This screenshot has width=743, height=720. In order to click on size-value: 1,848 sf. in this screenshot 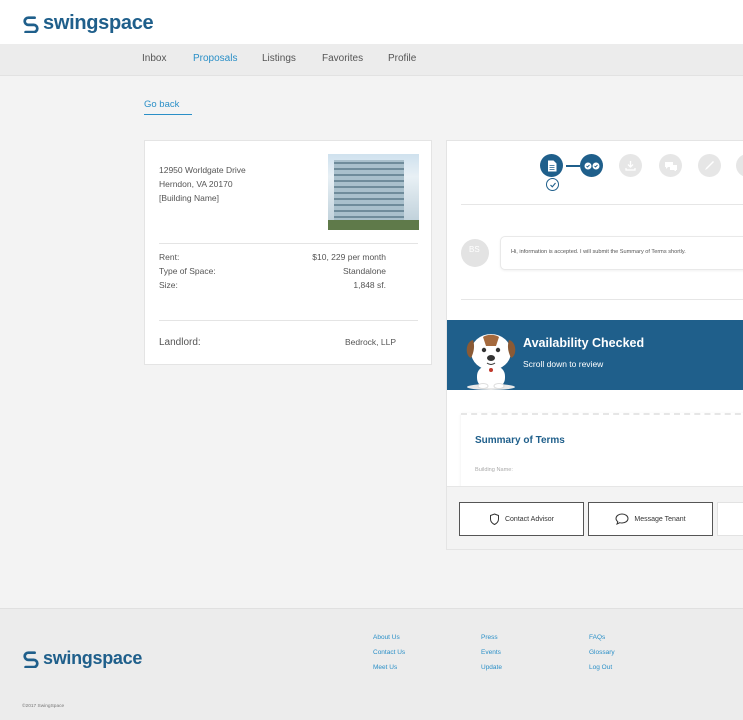, I will do `click(369, 285)`.